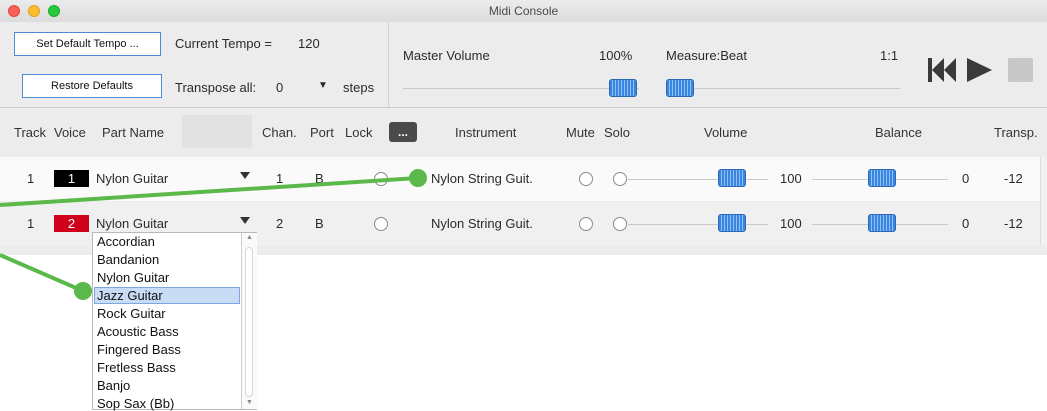  What do you see at coordinates (889, 55) in the screenshot?
I see `measure-beat-value: 1:1` at bounding box center [889, 55].